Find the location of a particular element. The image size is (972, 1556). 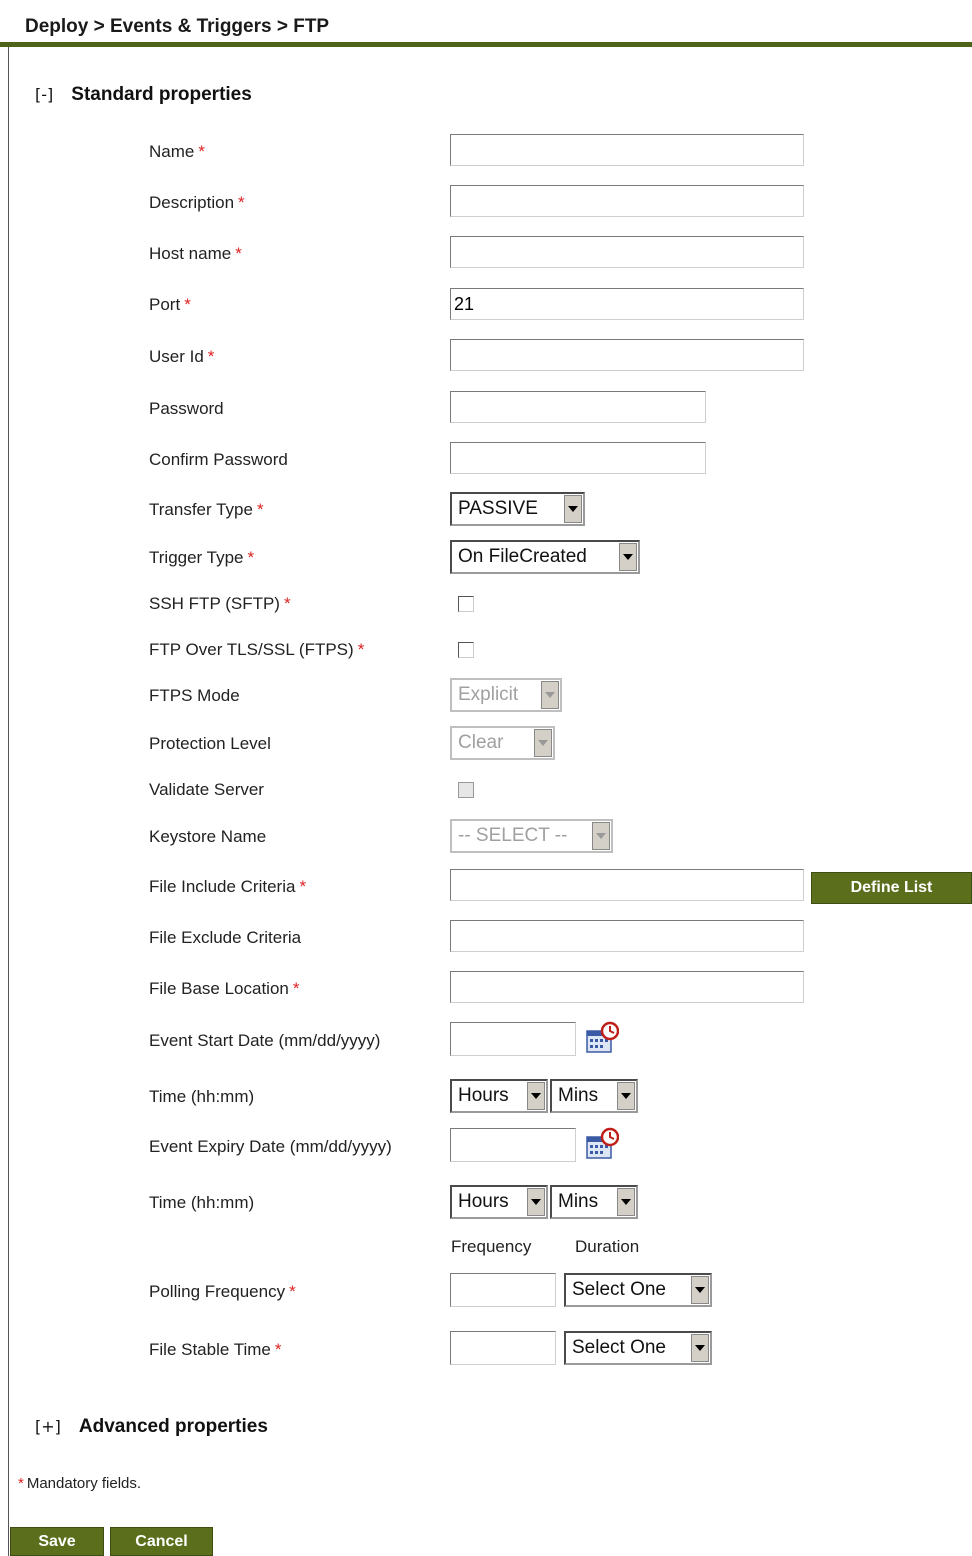

file-stable-time-label: File Stable Time * is located at coordinates (215, 1349).